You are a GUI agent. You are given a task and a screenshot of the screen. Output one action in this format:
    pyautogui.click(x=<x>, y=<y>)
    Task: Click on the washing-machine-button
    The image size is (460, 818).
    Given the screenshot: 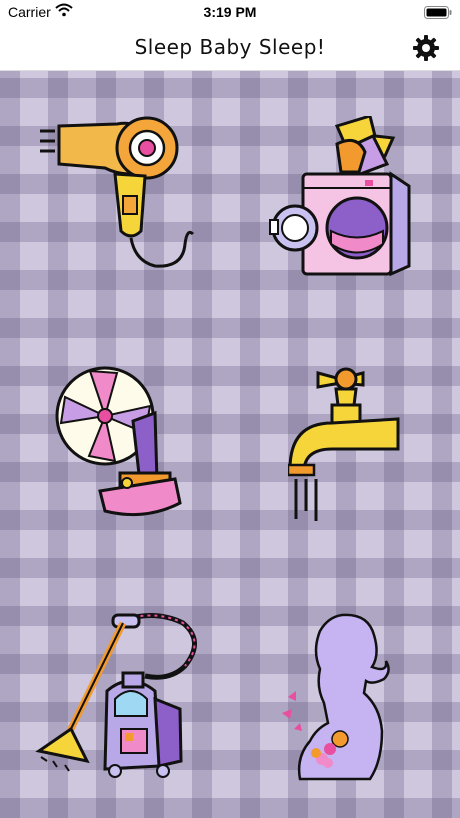 What is the action you would take?
    pyautogui.click(x=345, y=201)
    